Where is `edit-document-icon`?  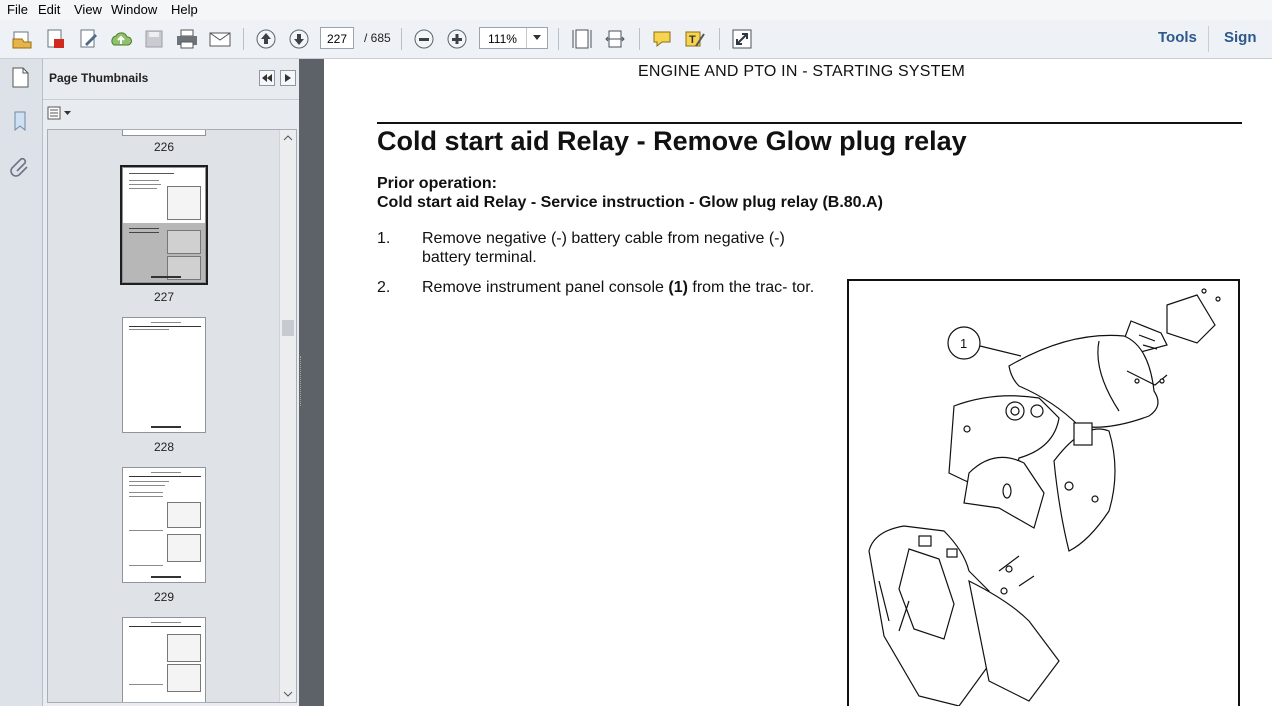
edit-document-icon is located at coordinates (88, 38).